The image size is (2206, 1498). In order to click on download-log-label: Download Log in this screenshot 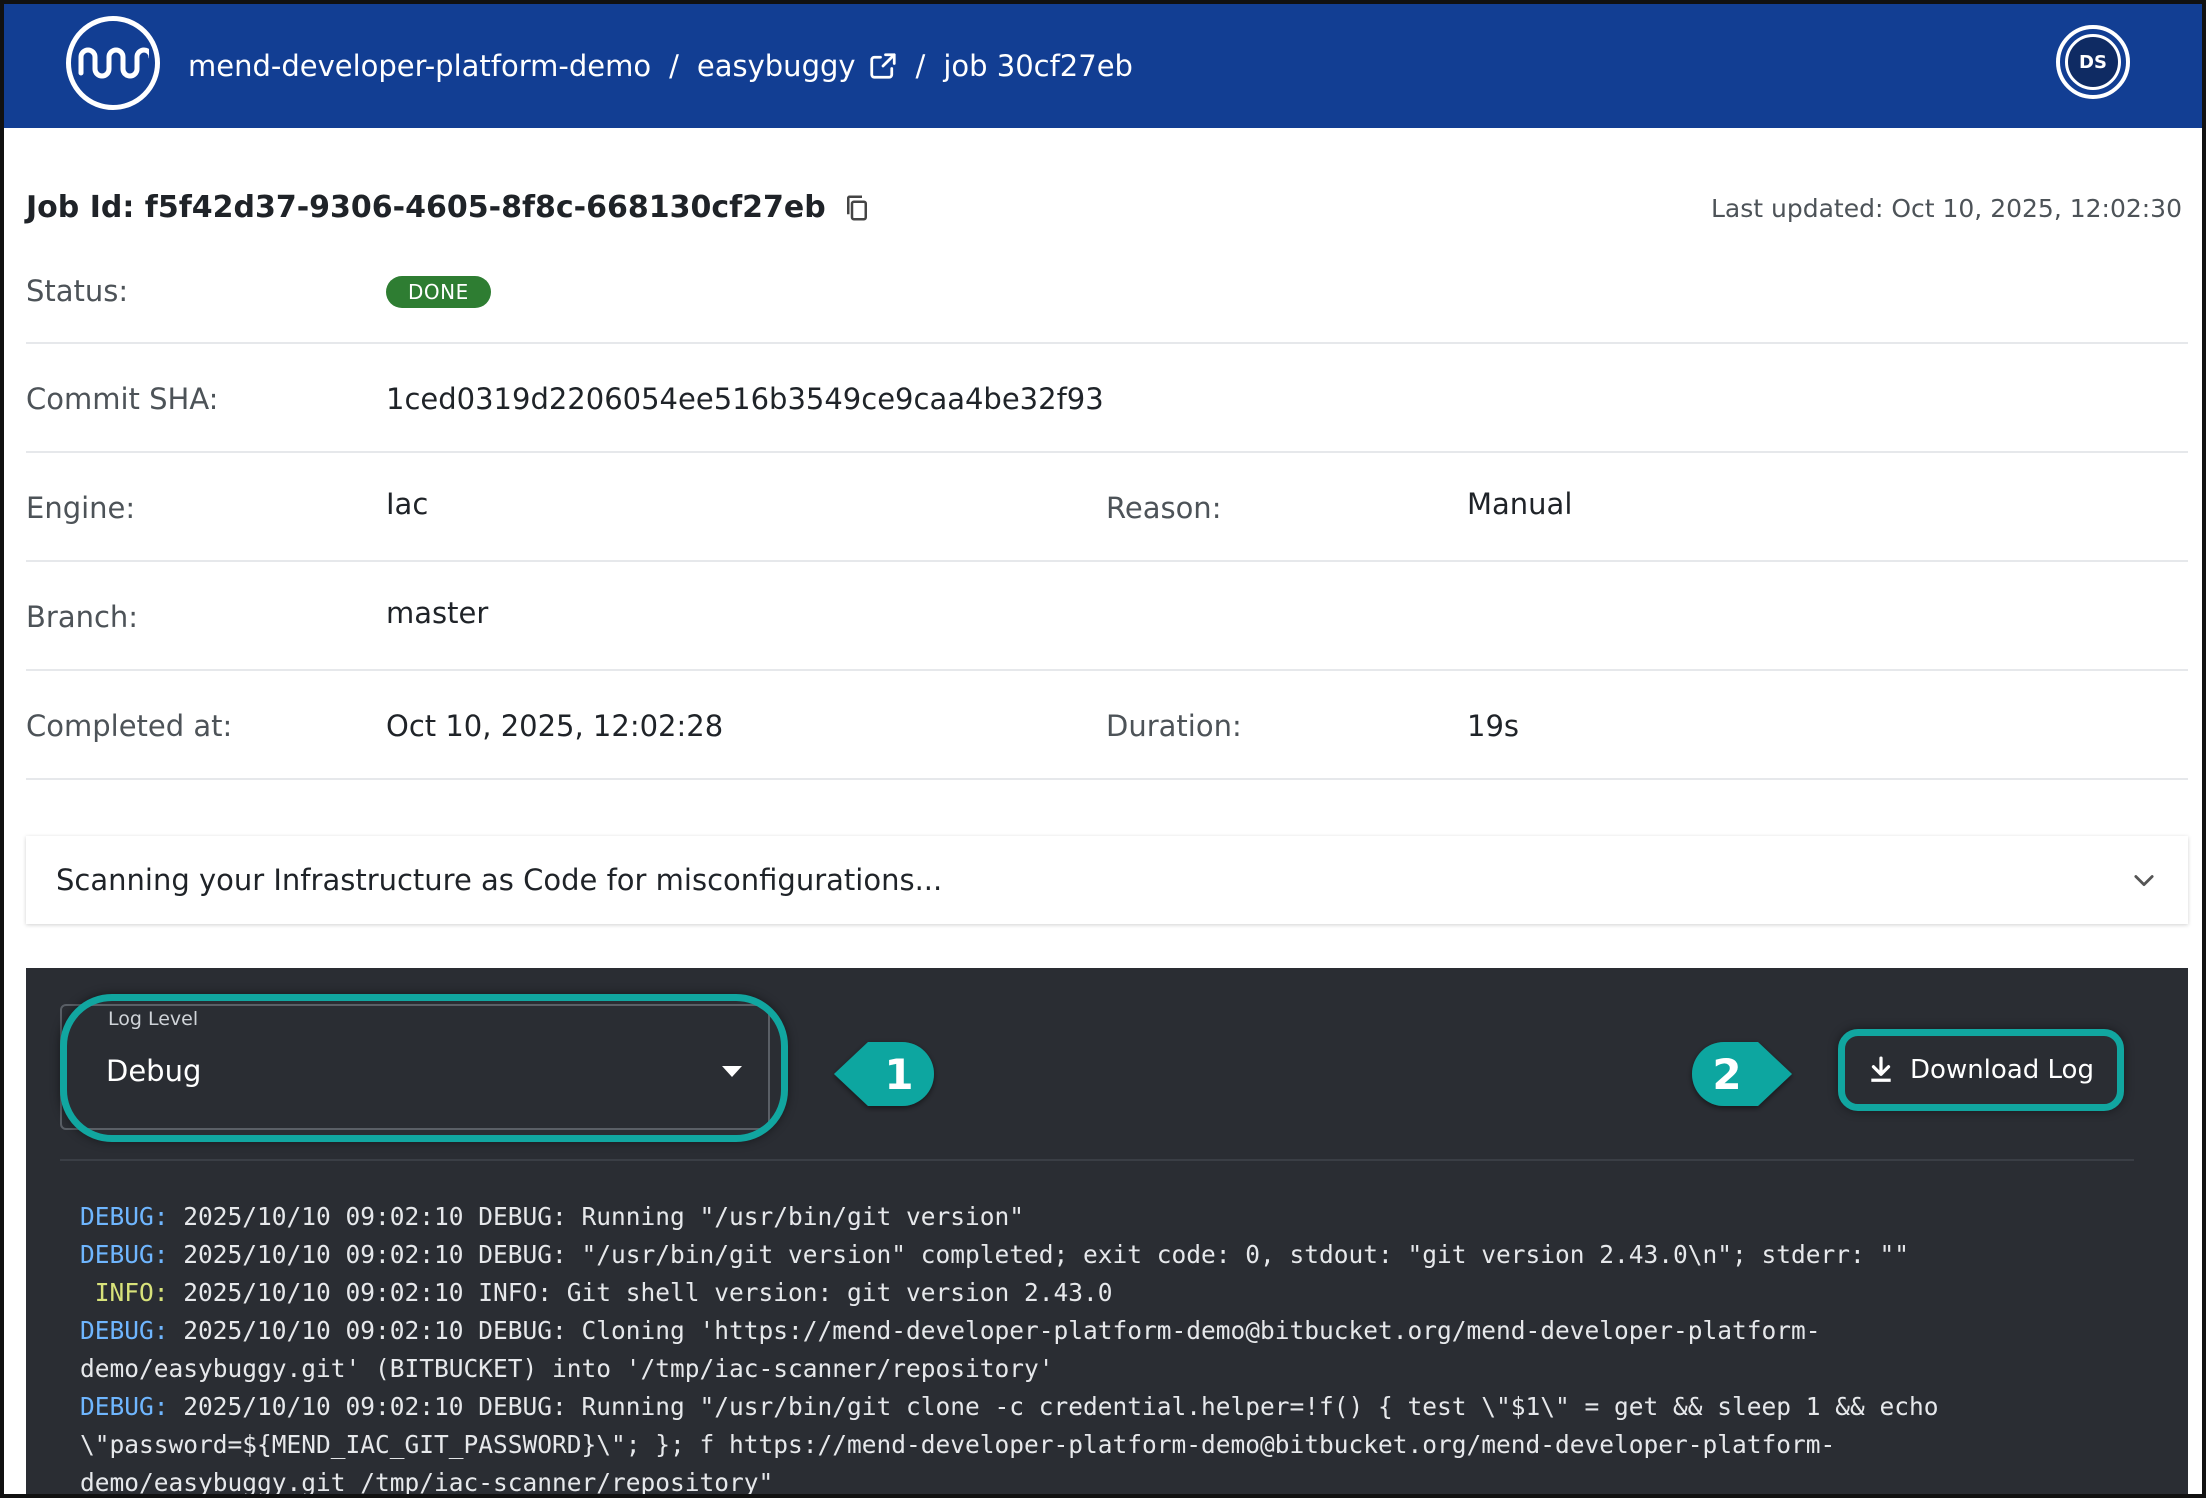, I will do `click(2002, 1070)`.